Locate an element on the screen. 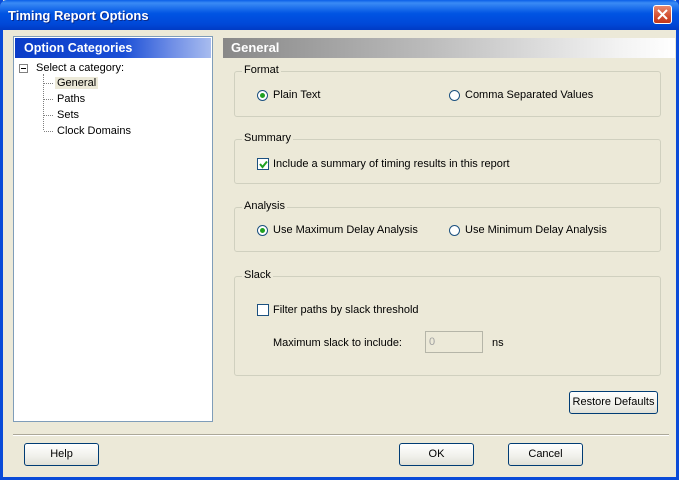 The image size is (679, 480). max-delay-radio is located at coordinates (262, 230).